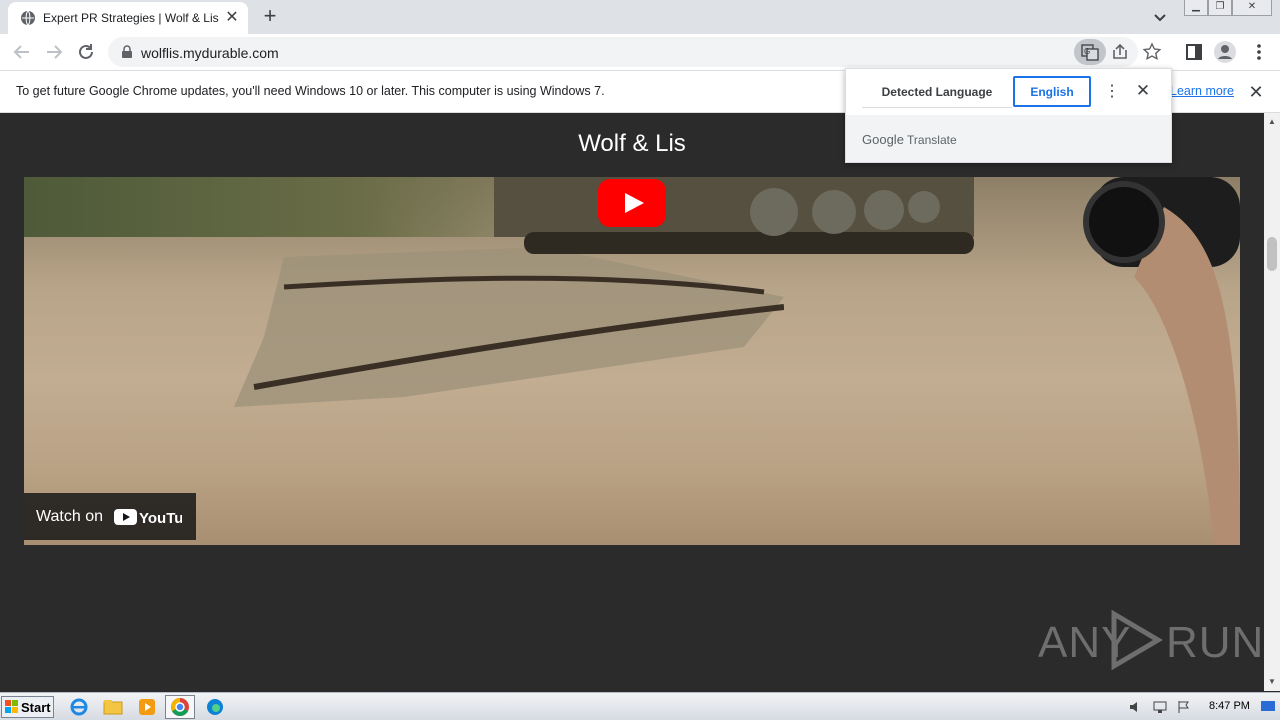  Describe the element at coordinates (127, 52) in the screenshot. I see `lock-icon` at that location.